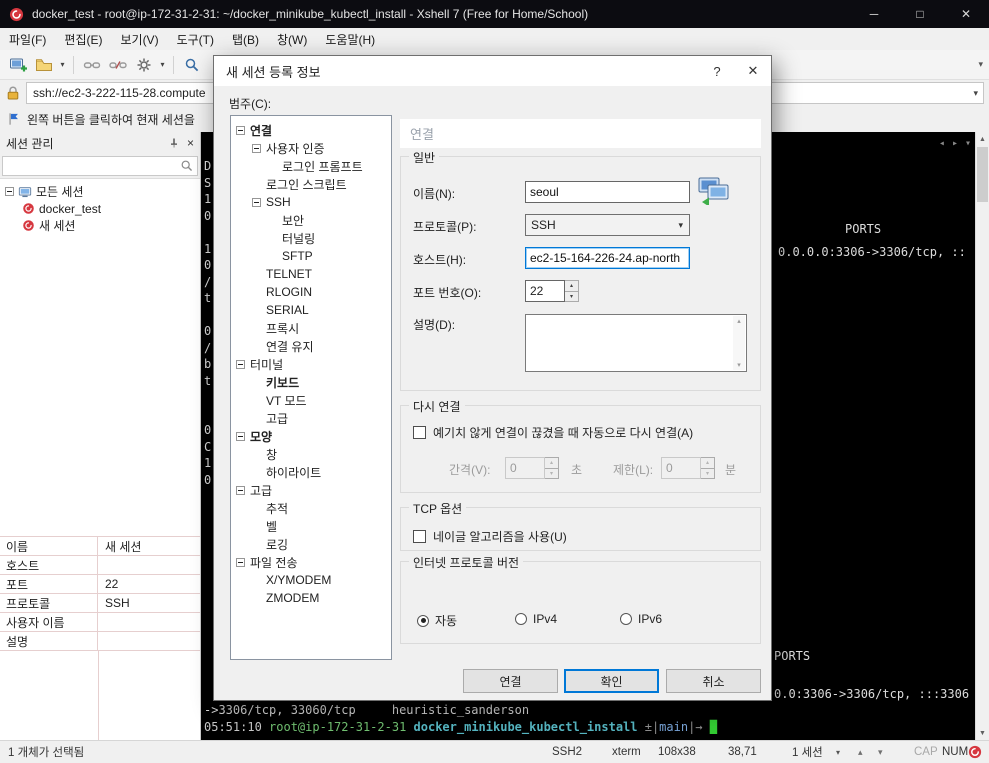  What do you see at coordinates (92, 65) in the screenshot?
I see `reconnect-button` at bounding box center [92, 65].